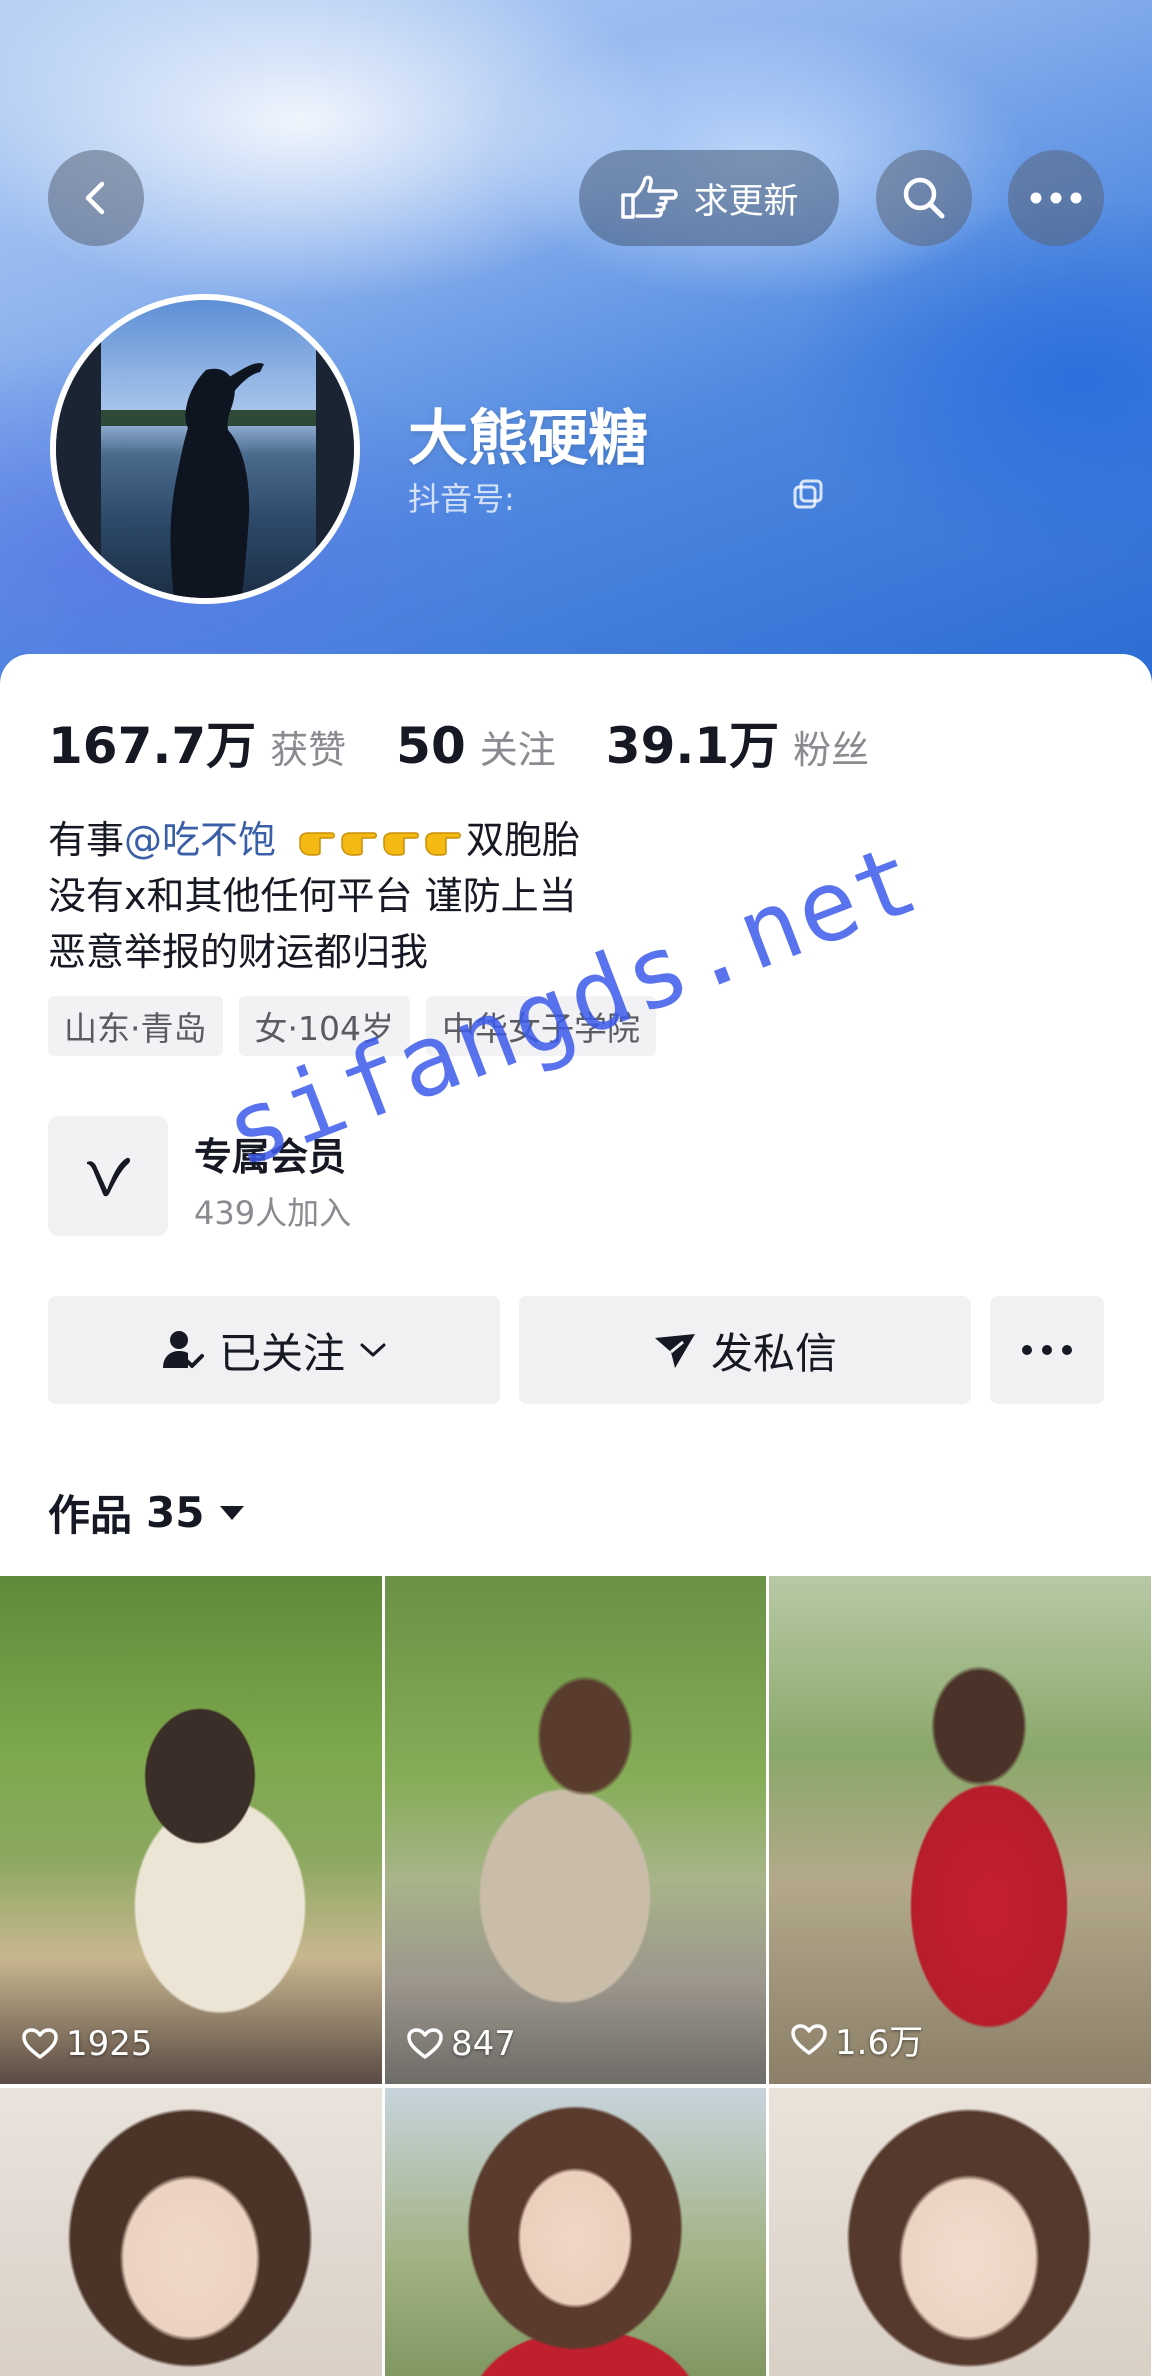 This screenshot has width=1152, height=2376. What do you see at coordinates (831, 746) in the screenshot?
I see `followers-label: 粉丝` at bounding box center [831, 746].